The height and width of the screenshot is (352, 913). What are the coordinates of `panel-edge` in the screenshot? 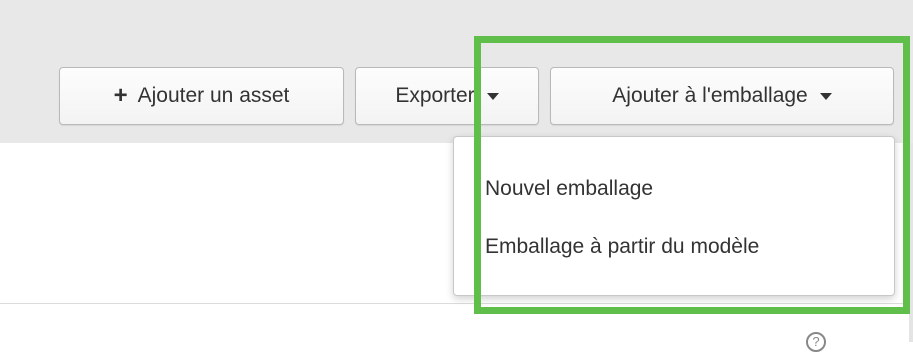 It's located at (911, 242).